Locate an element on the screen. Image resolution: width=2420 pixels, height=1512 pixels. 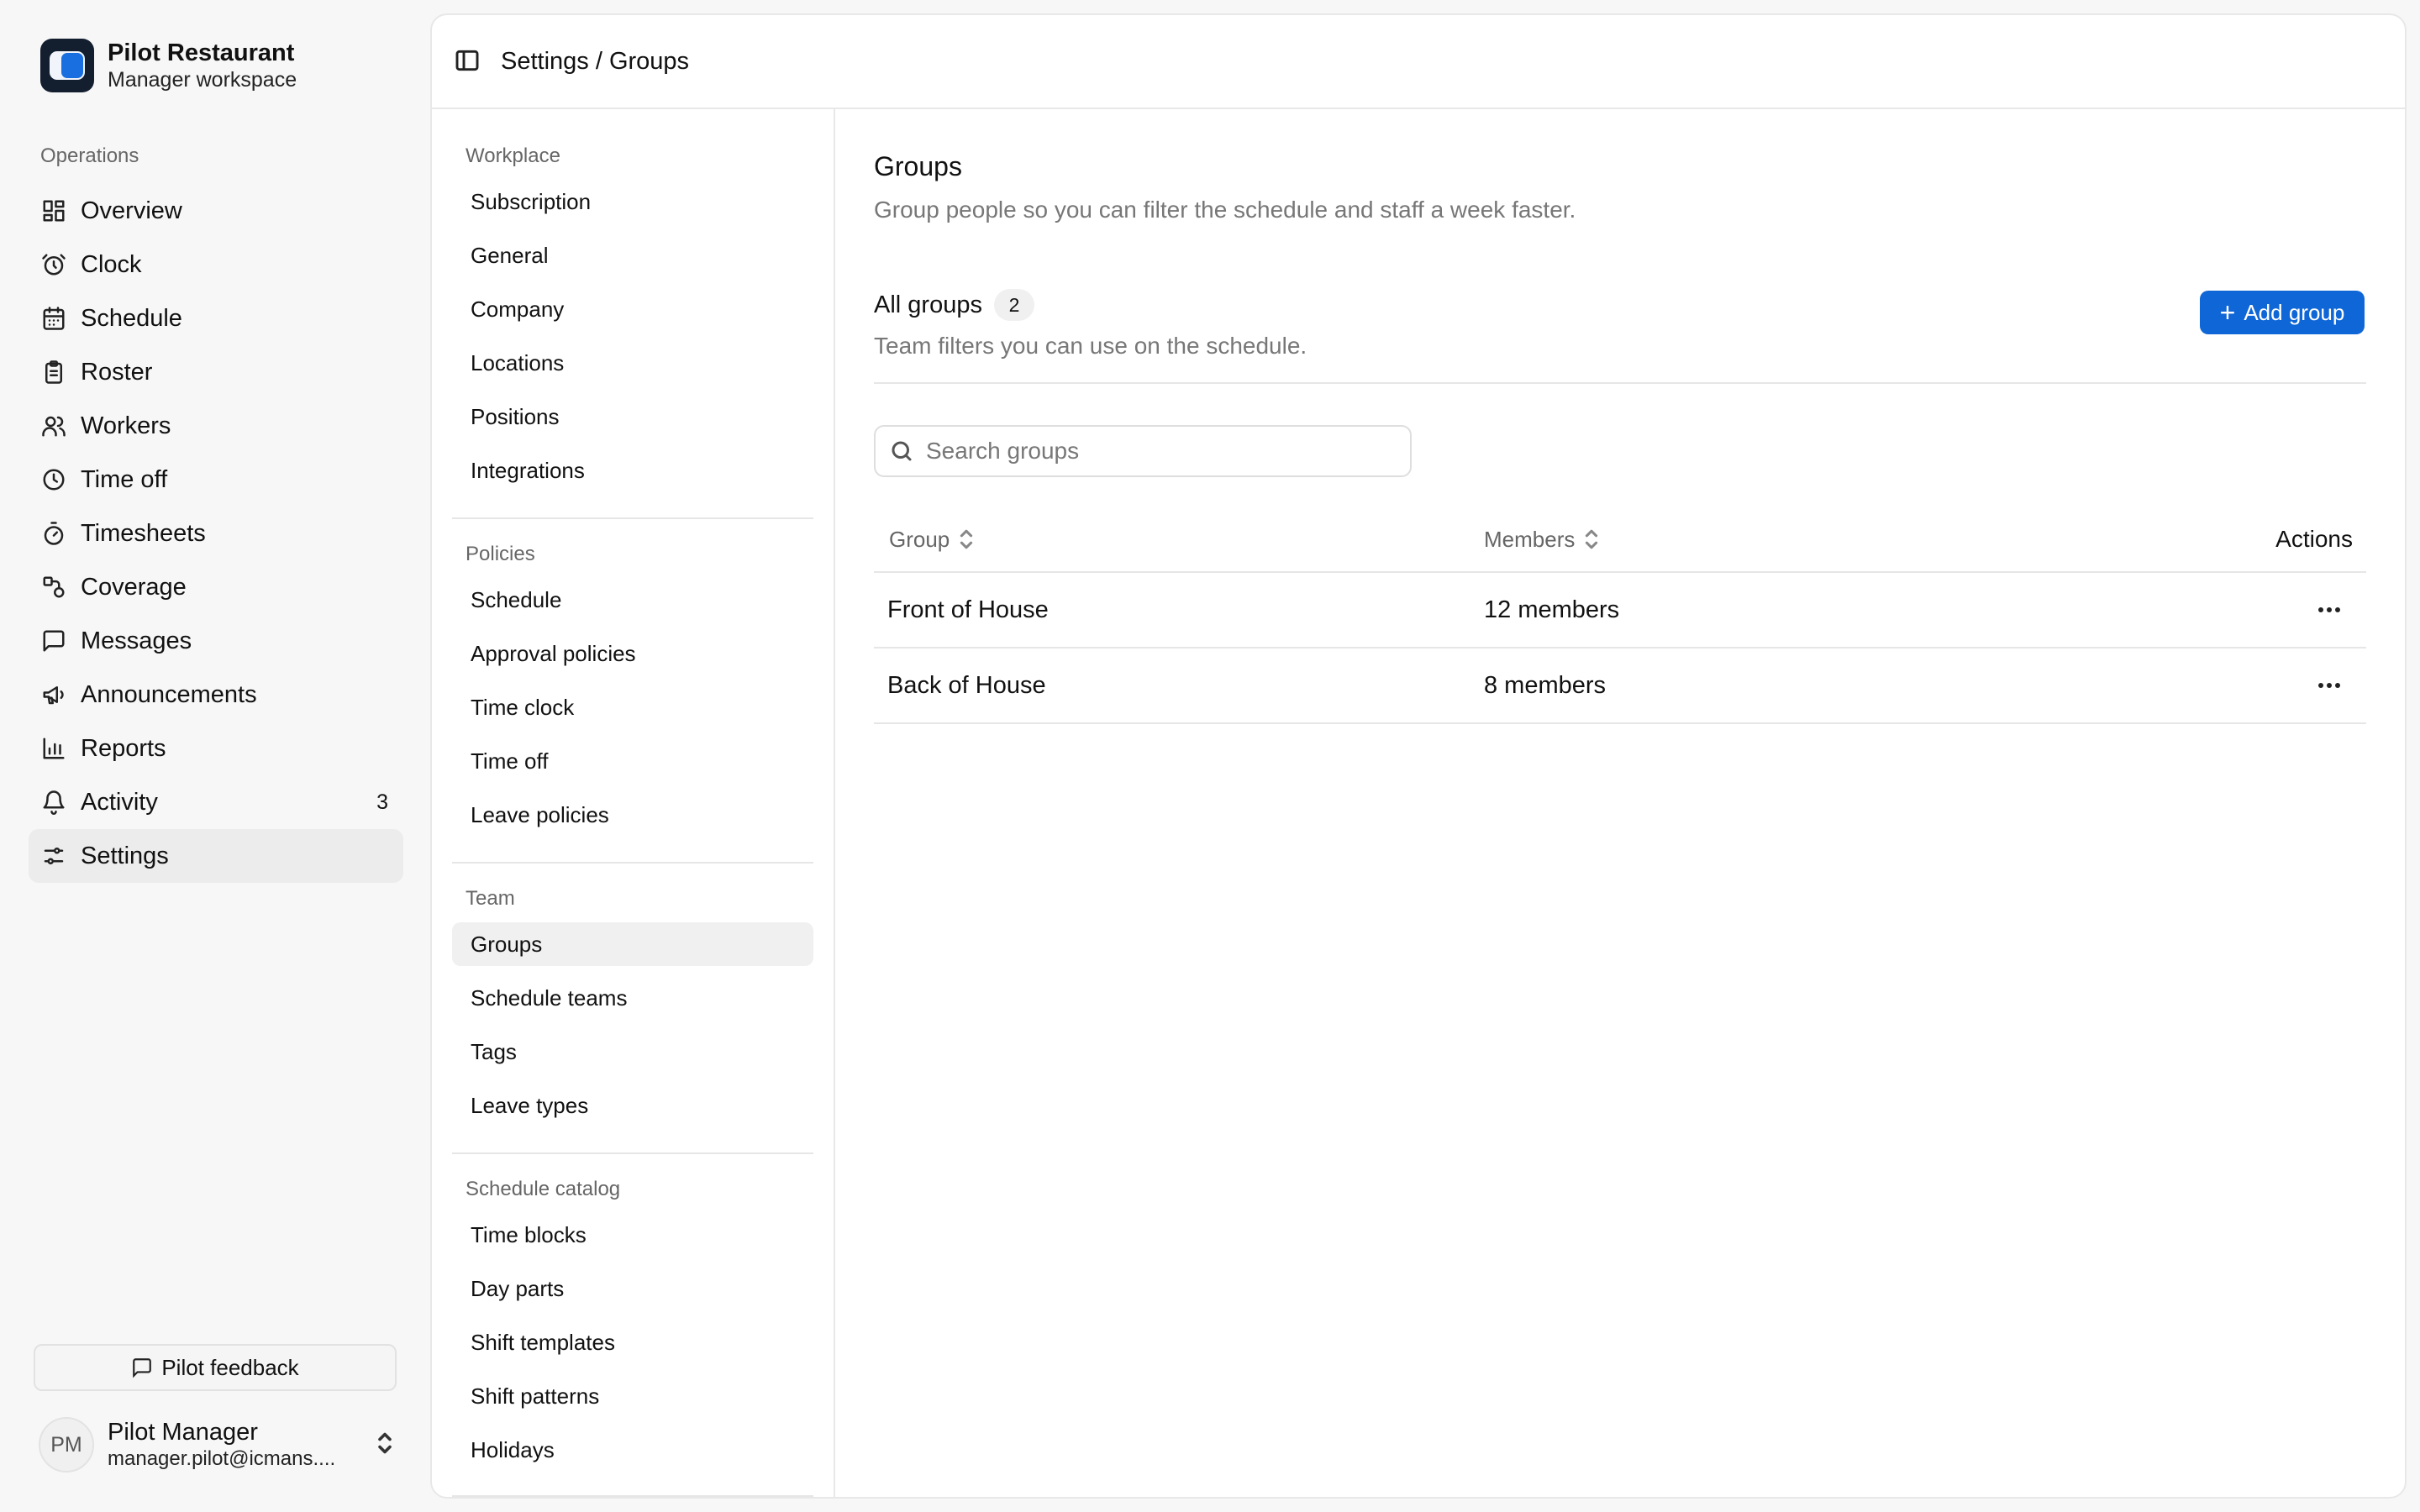
subnav-item-integrations: Integrations is located at coordinates (632, 470).